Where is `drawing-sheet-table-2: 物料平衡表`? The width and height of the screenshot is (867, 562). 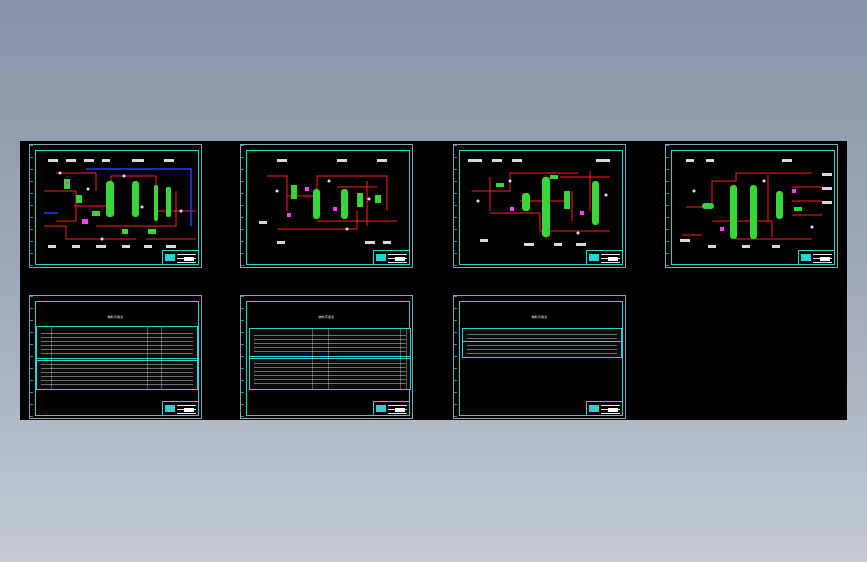
drawing-sheet-table-2: 物料平衡表 is located at coordinates (326, 357).